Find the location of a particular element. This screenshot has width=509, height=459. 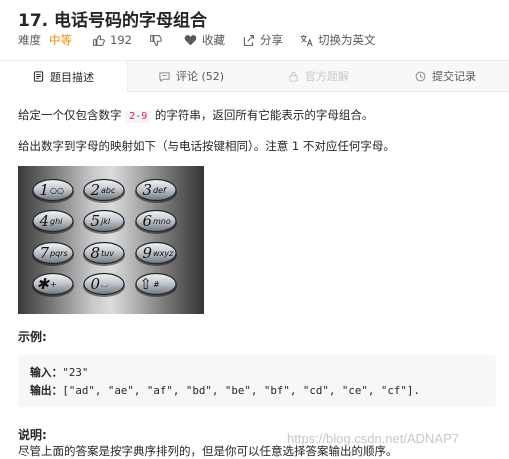

keypad-letters: mno is located at coordinates (162, 221).